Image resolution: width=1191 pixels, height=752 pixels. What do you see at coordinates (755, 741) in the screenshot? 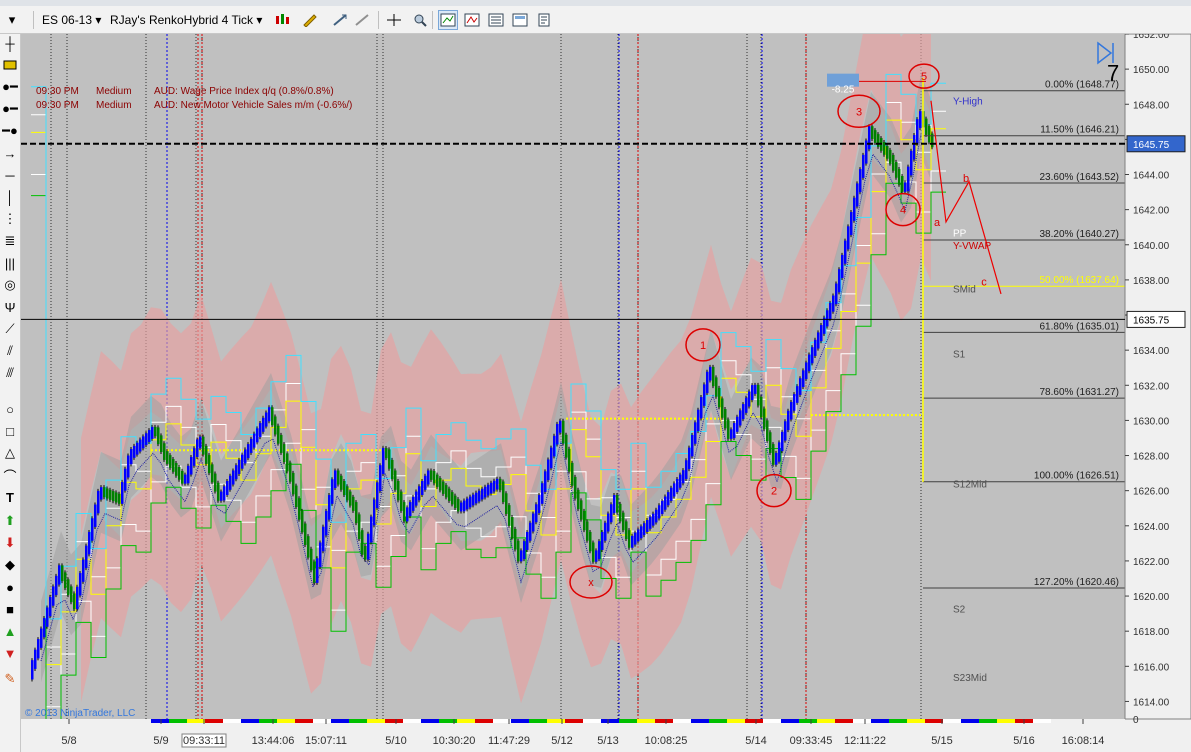
I see `time-tick-label: 5/14` at bounding box center [755, 741].